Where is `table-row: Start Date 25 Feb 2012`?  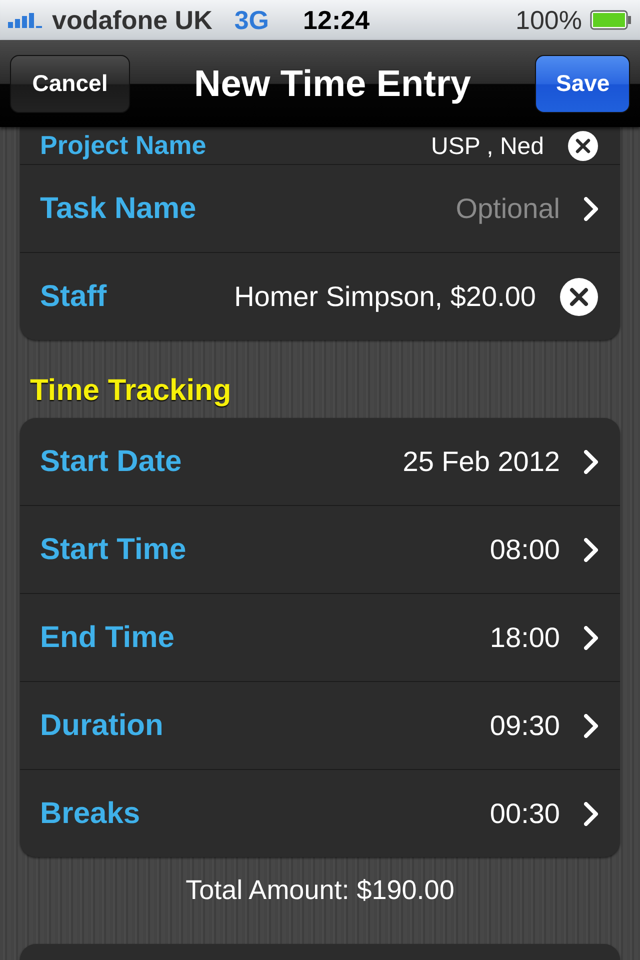
table-row: Start Date 25 Feb 2012 is located at coordinates (320, 461).